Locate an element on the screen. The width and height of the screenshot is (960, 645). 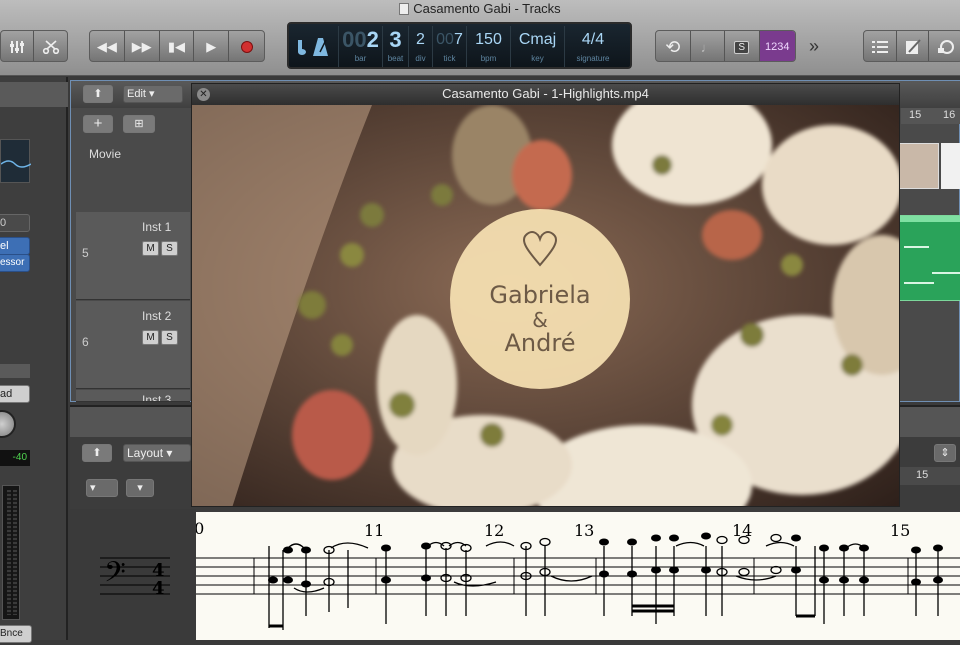
go-to-start-icon: ▮◀ is located at coordinates (177, 46).